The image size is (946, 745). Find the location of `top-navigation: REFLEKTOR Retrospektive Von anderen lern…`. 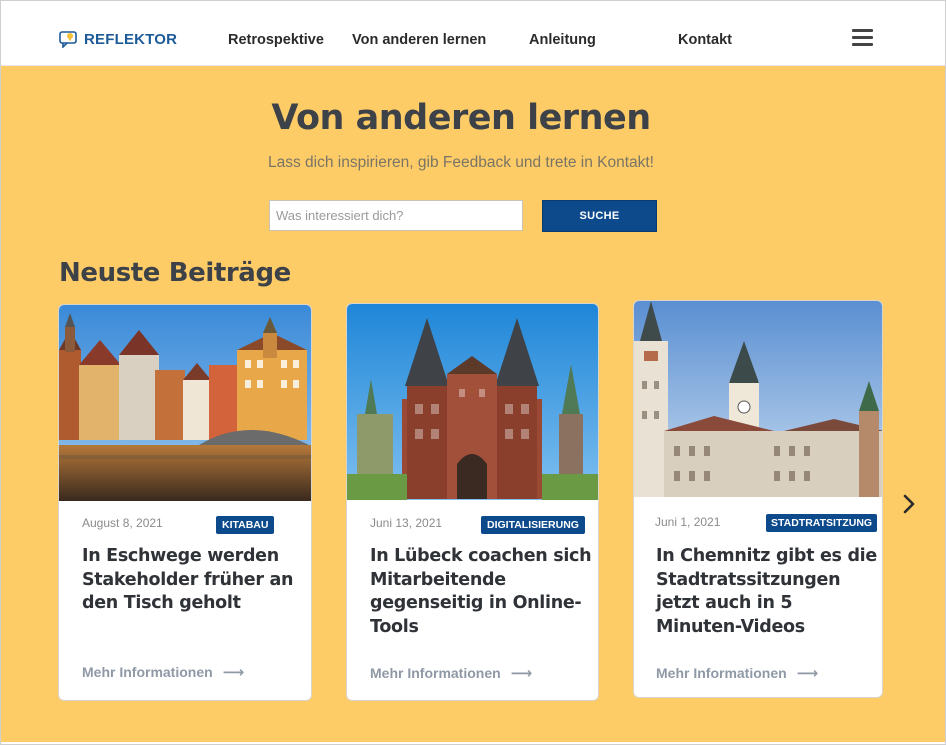

top-navigation: REFLEKTOR Retrospektive Von anderen lern… is located at coordinates (473, 33).